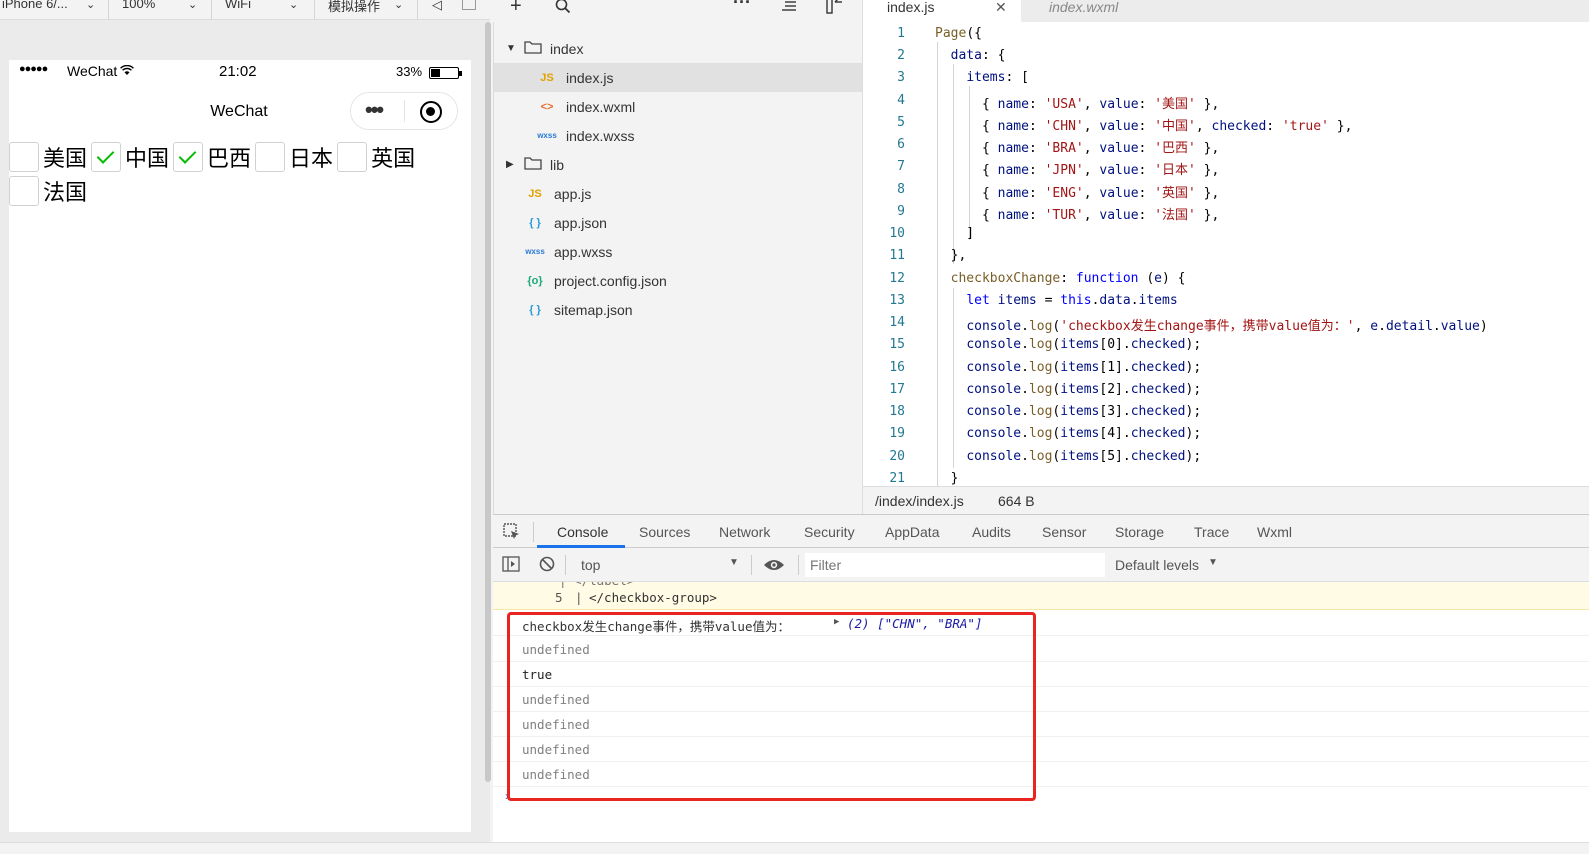  What do you see at coordinates (1084, 411) in the screenshot?
I see `code-line: console.log(items[3].checked);` at bounding box center [1084, 411].